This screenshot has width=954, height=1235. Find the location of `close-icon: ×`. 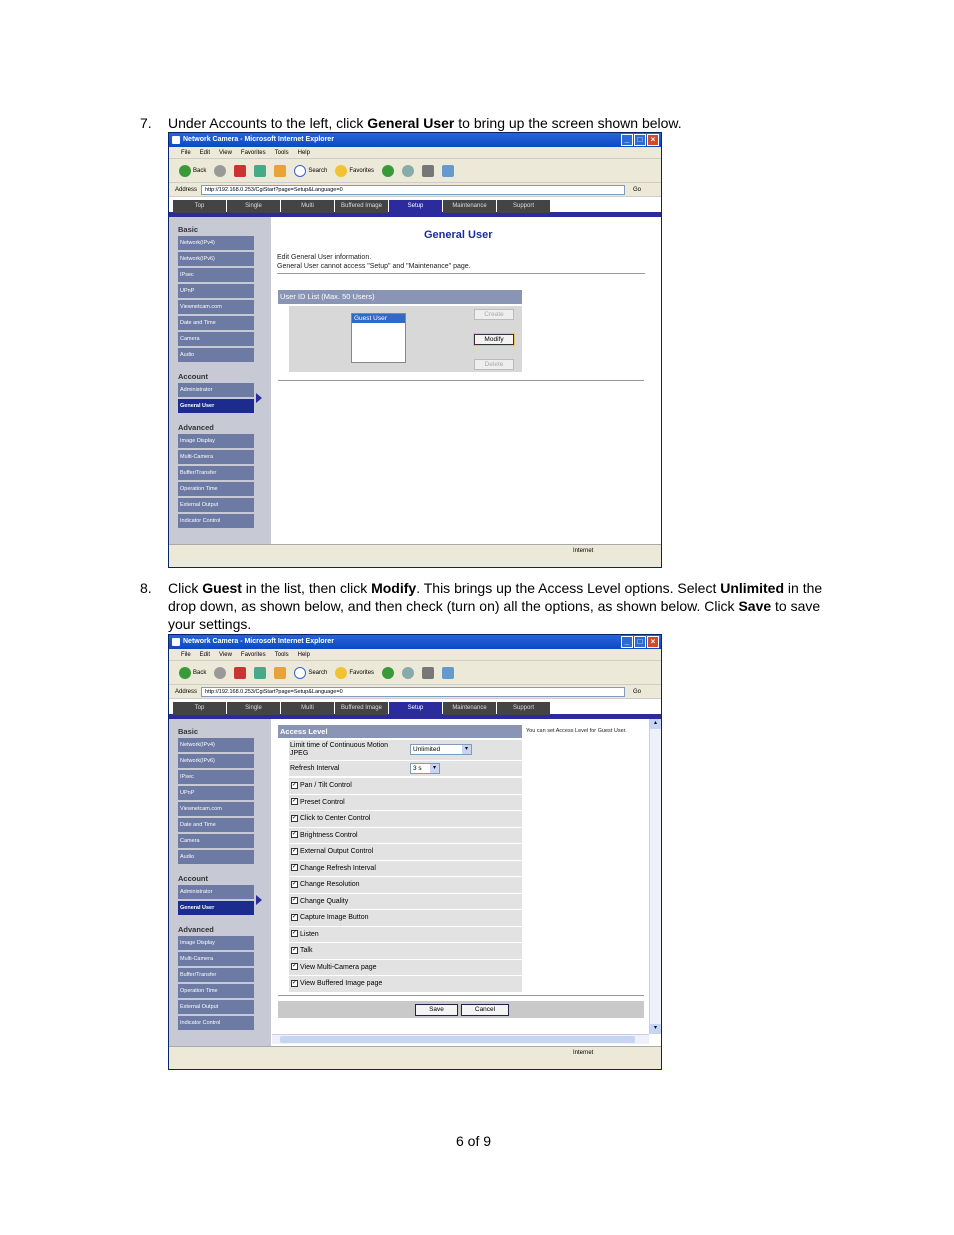

close-icon: × is located at coordinates (653, 642).